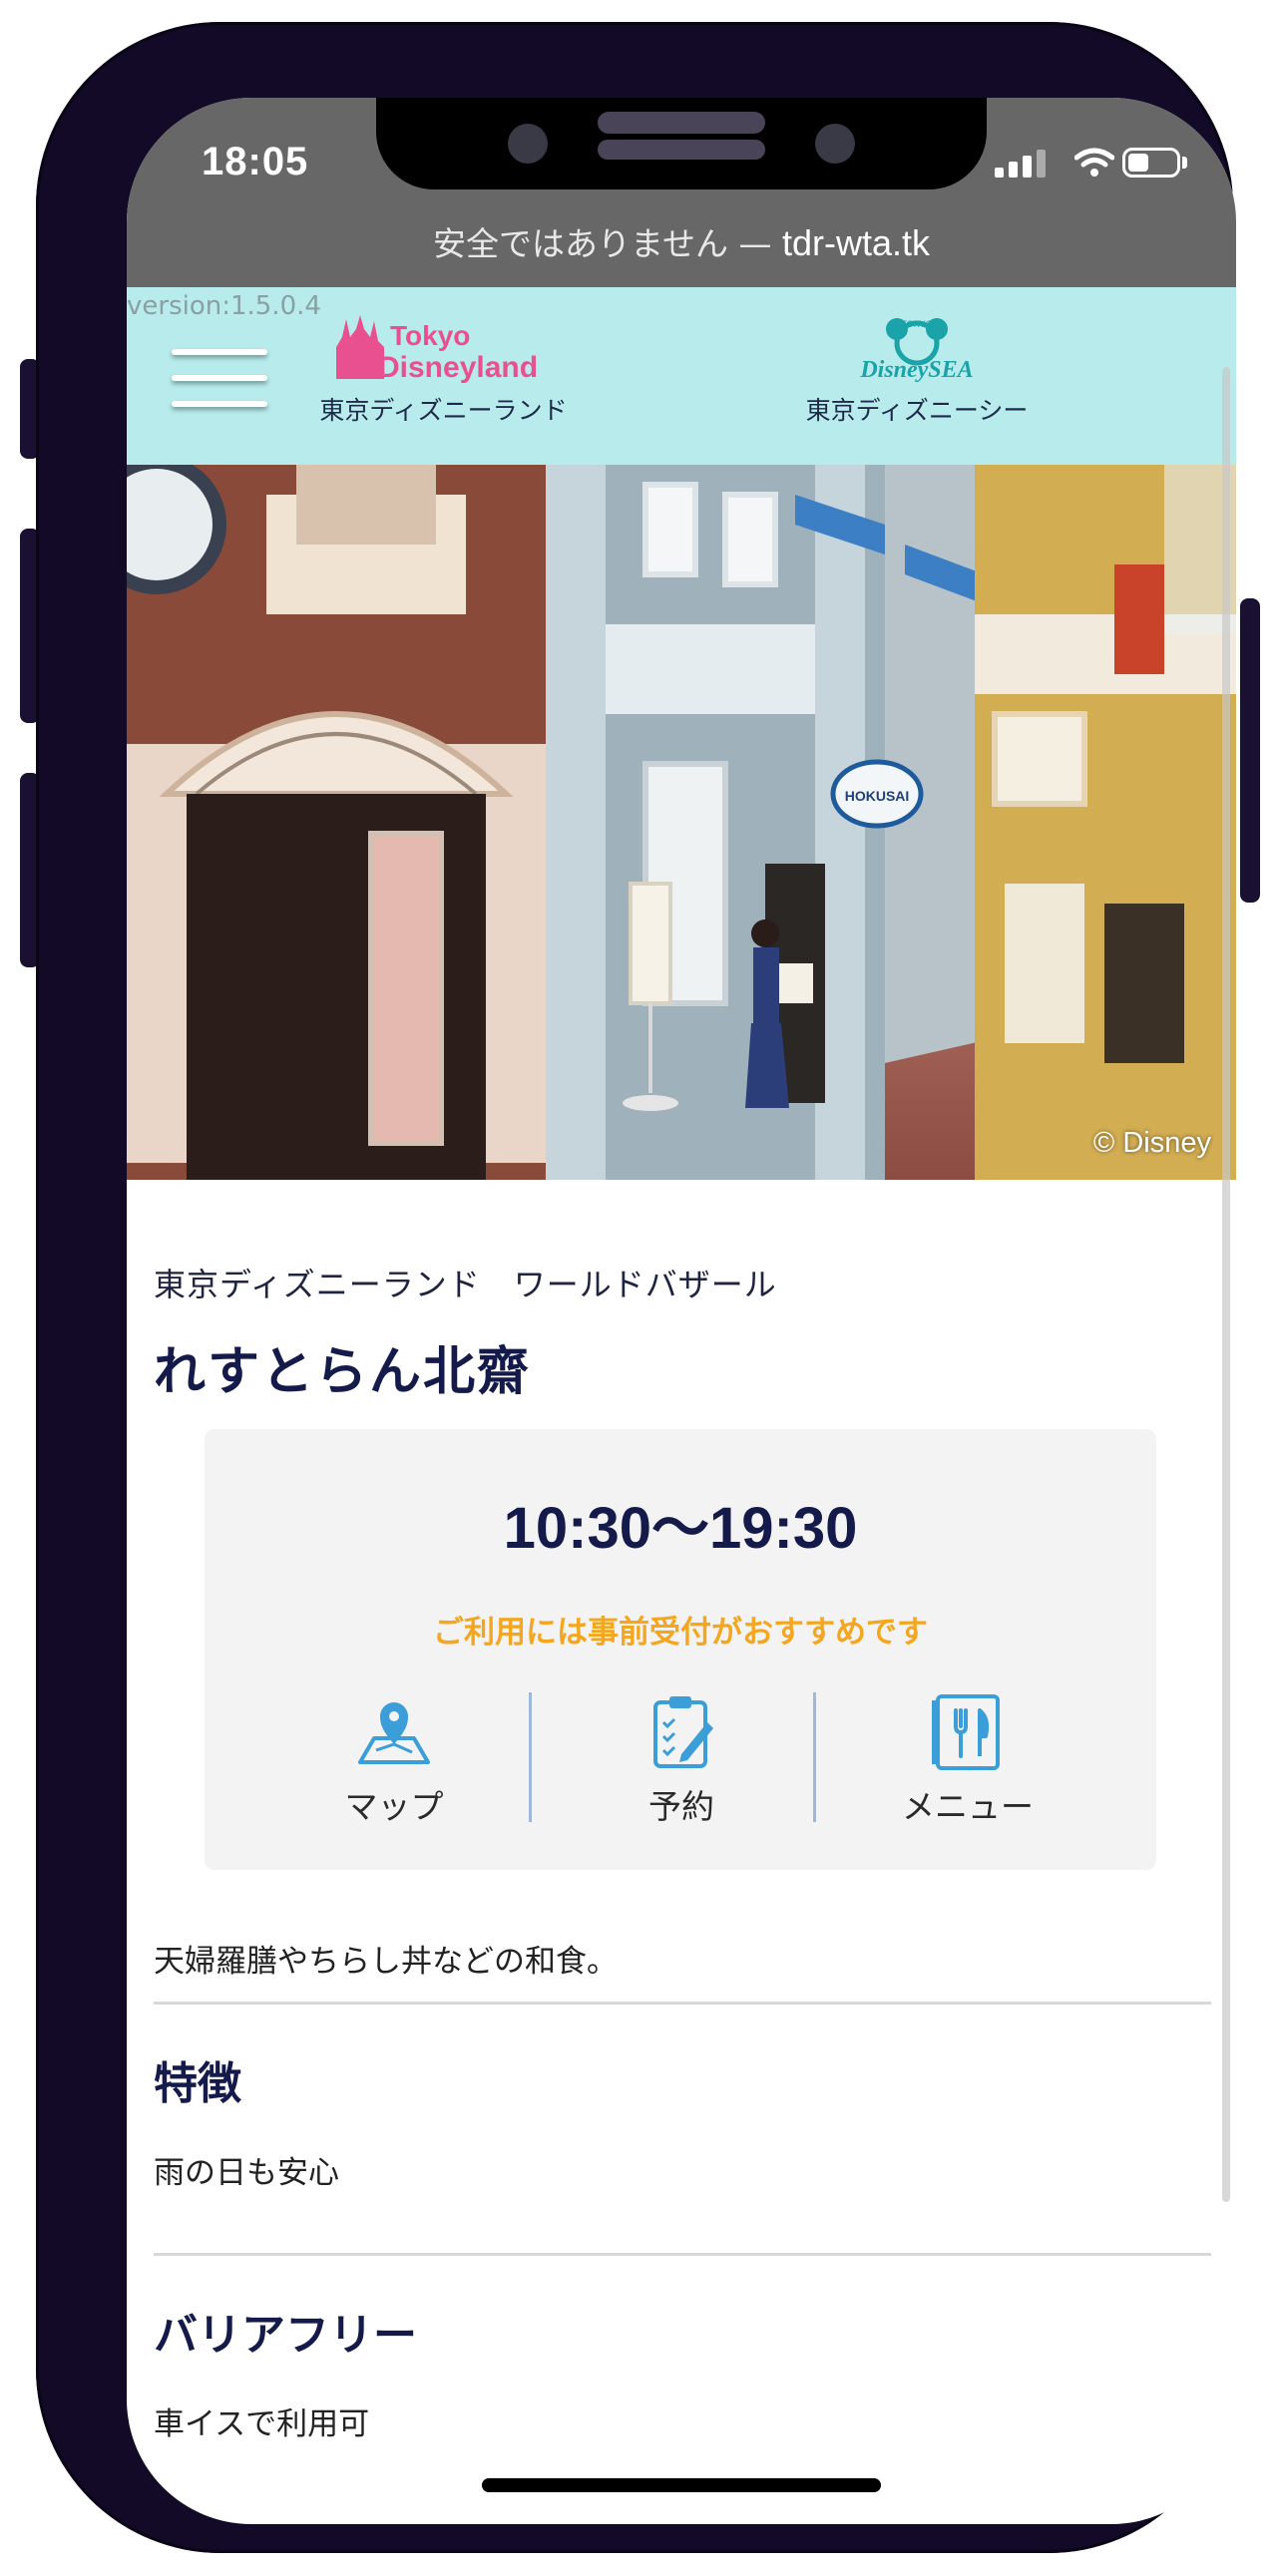  What do you see at coordinates (607, 244) in the screenshot?
I see `url-security-warning: 安全ではありません —` at bounding box center [607, 244].